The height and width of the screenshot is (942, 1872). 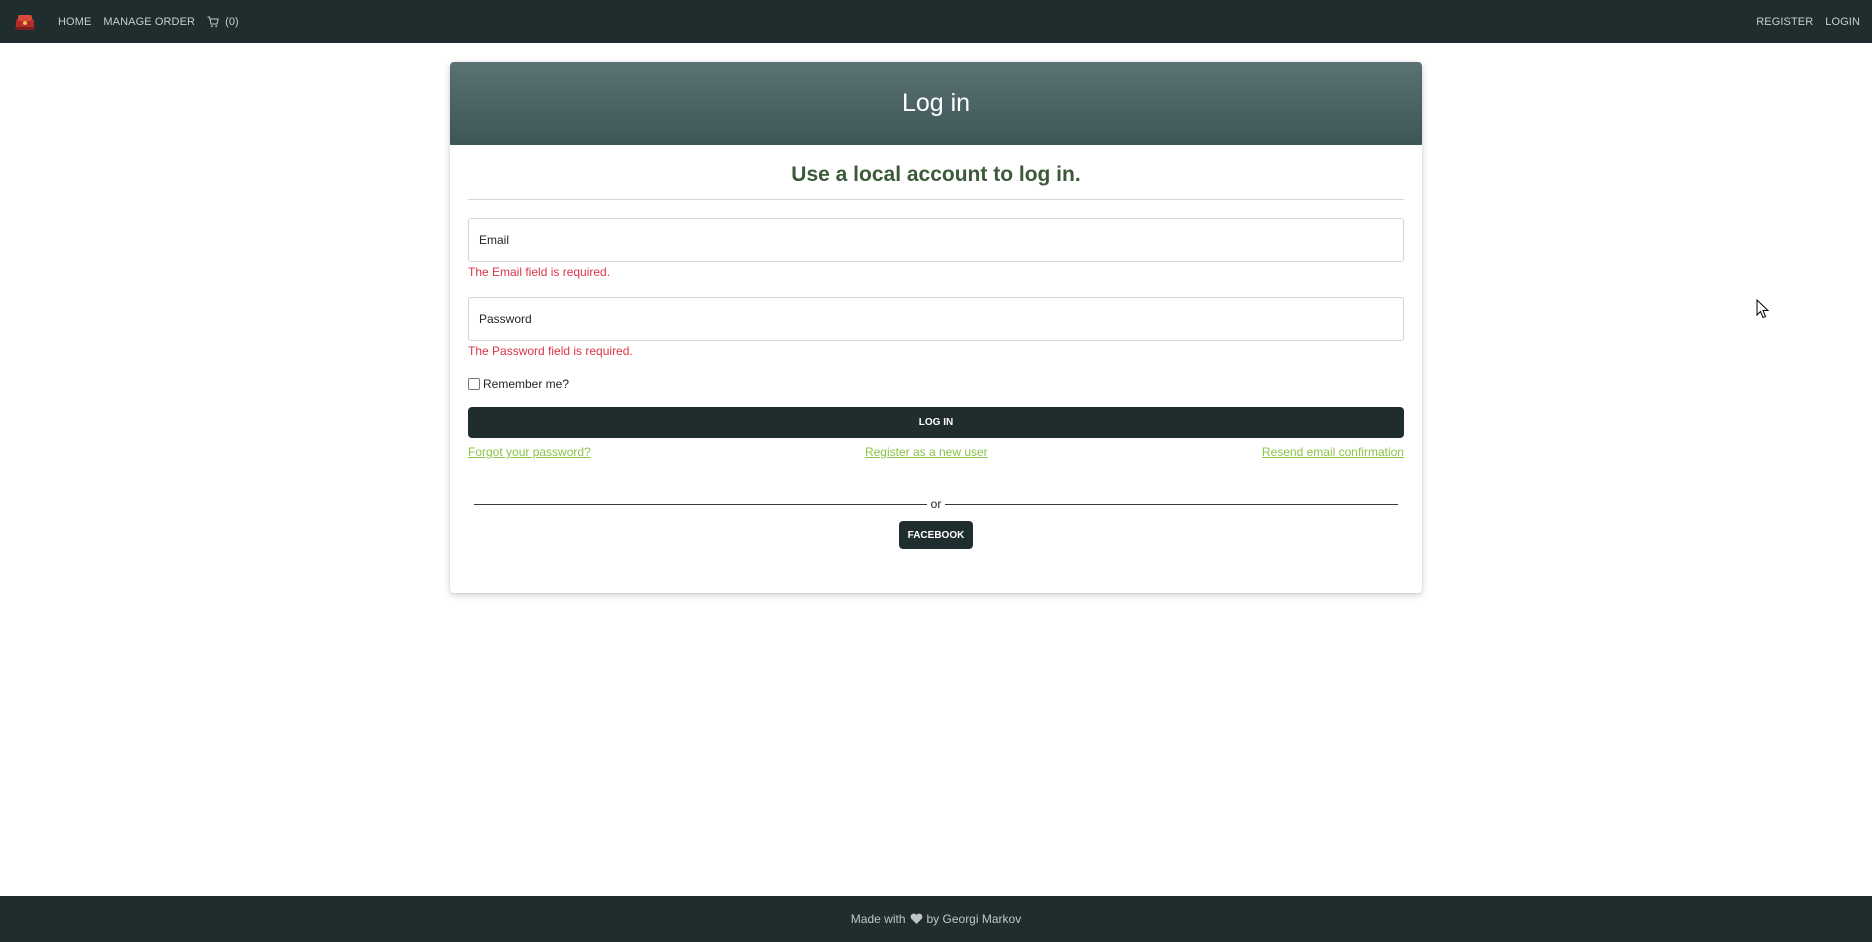 I want to click on password-placeholder: Password, so click(x=505, y=319).